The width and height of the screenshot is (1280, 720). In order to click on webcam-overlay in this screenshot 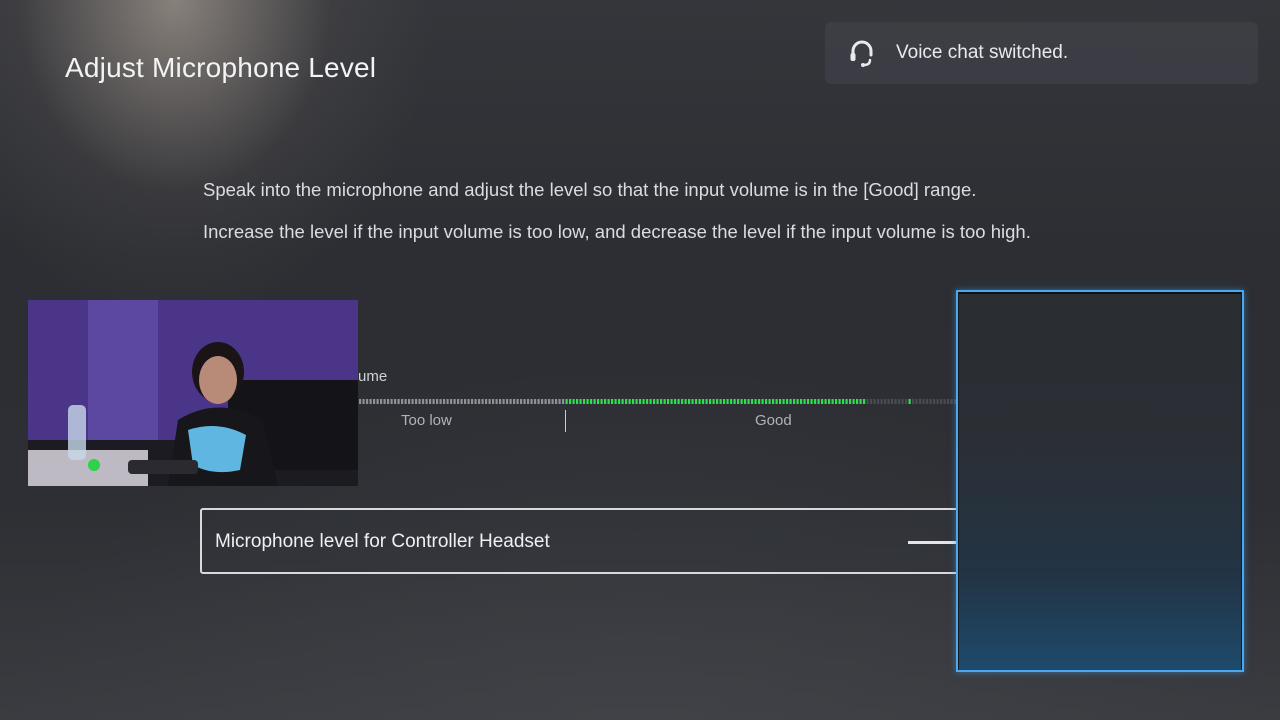, I will do `click(193, 393)`.